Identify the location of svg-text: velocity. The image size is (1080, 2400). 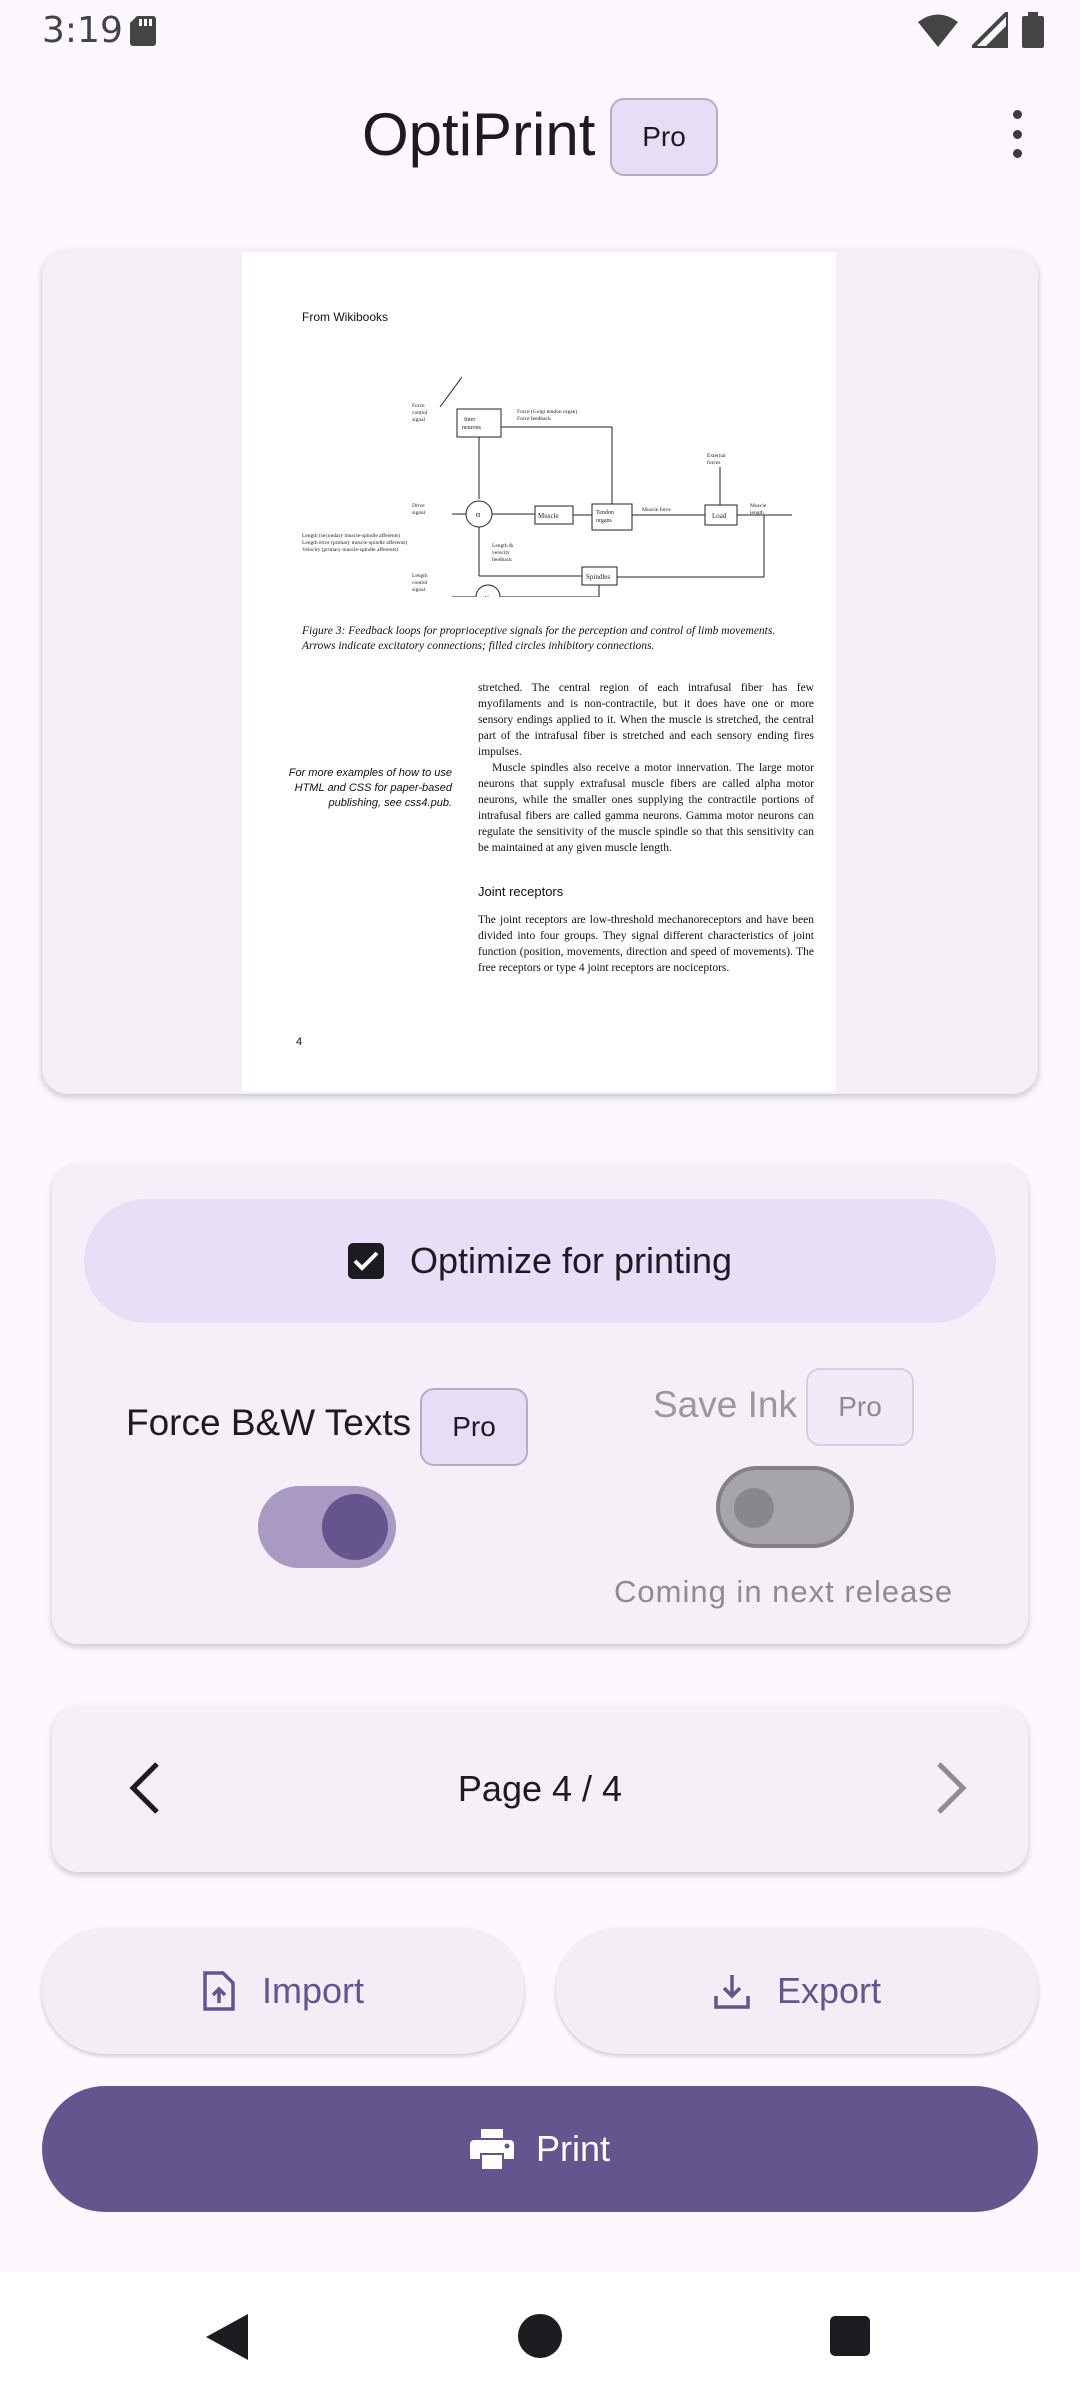
(501, 553).